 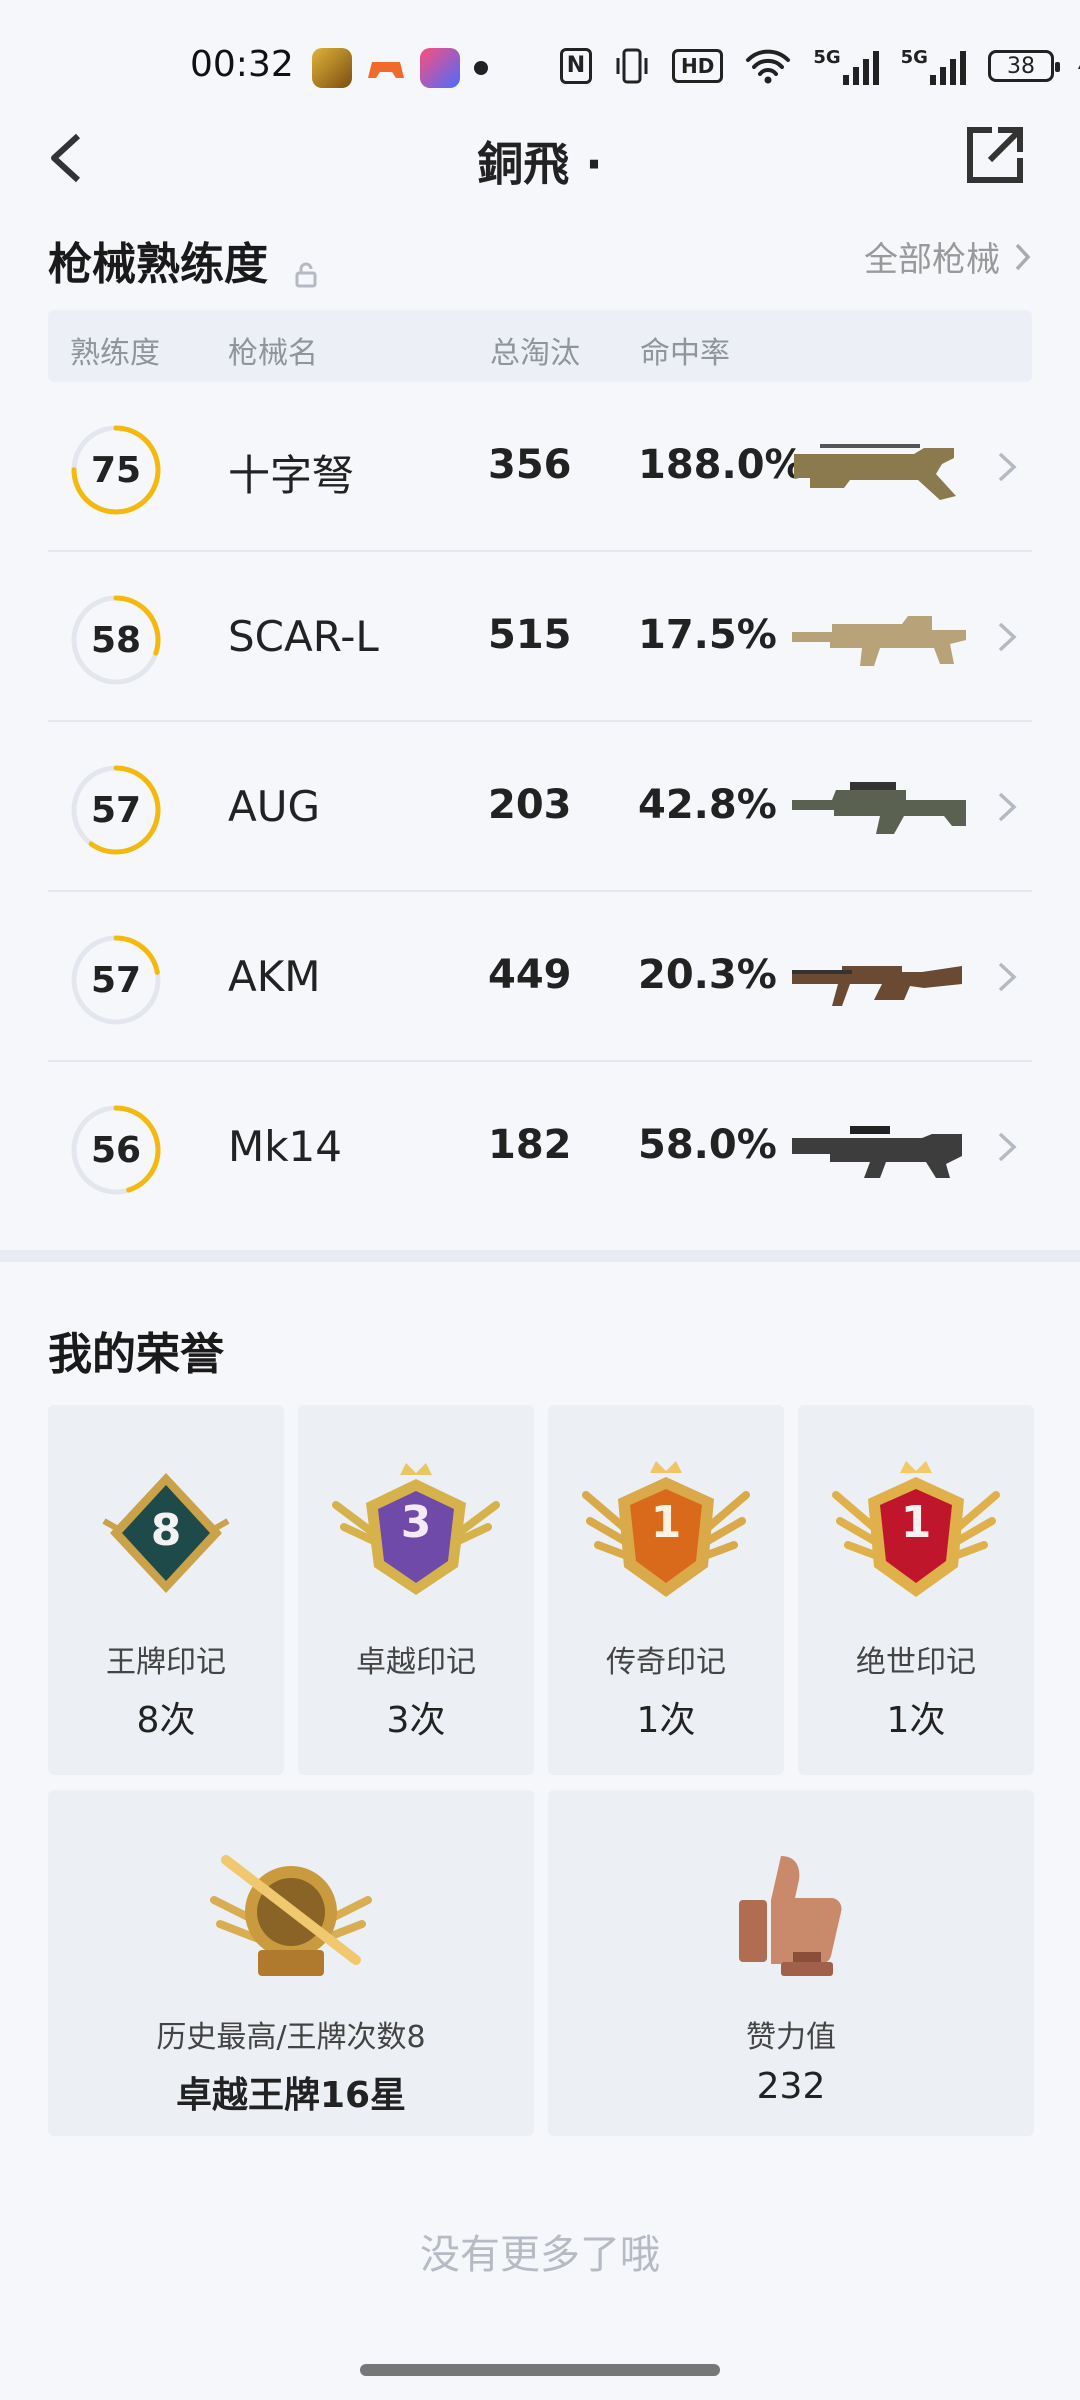 I want to click on weapon-row: 57 AUG 203 42.8%, so click(x=540, y=807).